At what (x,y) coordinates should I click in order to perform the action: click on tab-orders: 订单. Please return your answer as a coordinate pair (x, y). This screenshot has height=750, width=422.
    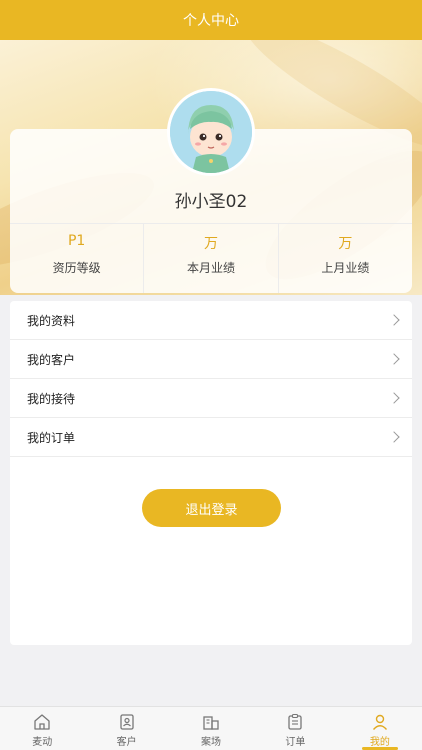
    Looking at the image, I should click on (295, 728).